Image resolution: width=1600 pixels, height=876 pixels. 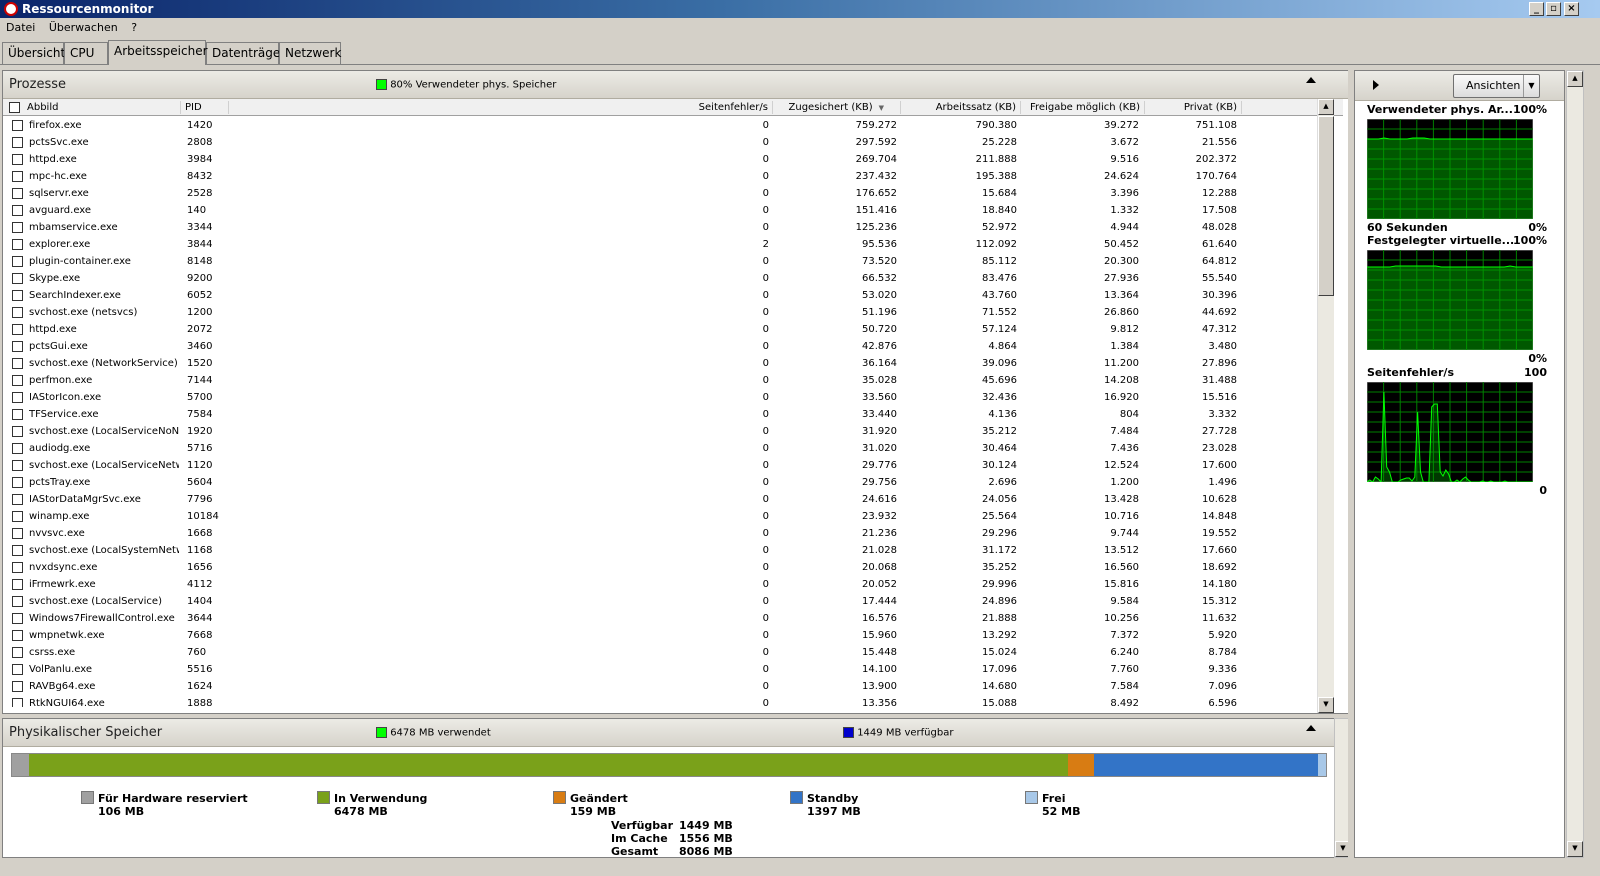 I want to click on table-row: RAVBg64.exe 1624 0 13.900 14.680 7.584 7.096, so click(x=673, y=686).